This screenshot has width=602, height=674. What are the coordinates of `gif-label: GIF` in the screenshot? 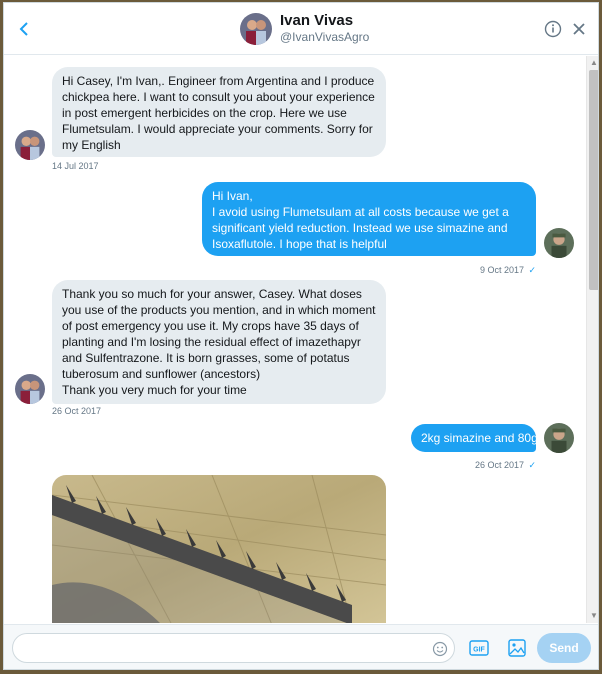 It's located at (479, 650).